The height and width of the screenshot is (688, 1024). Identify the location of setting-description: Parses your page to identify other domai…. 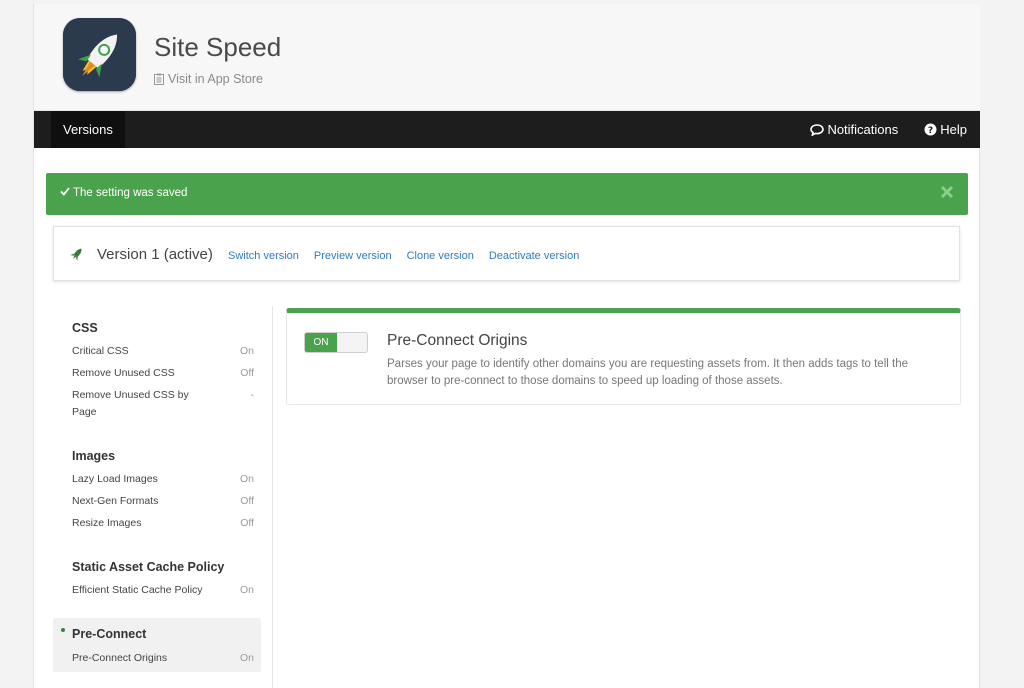
(647, 372).